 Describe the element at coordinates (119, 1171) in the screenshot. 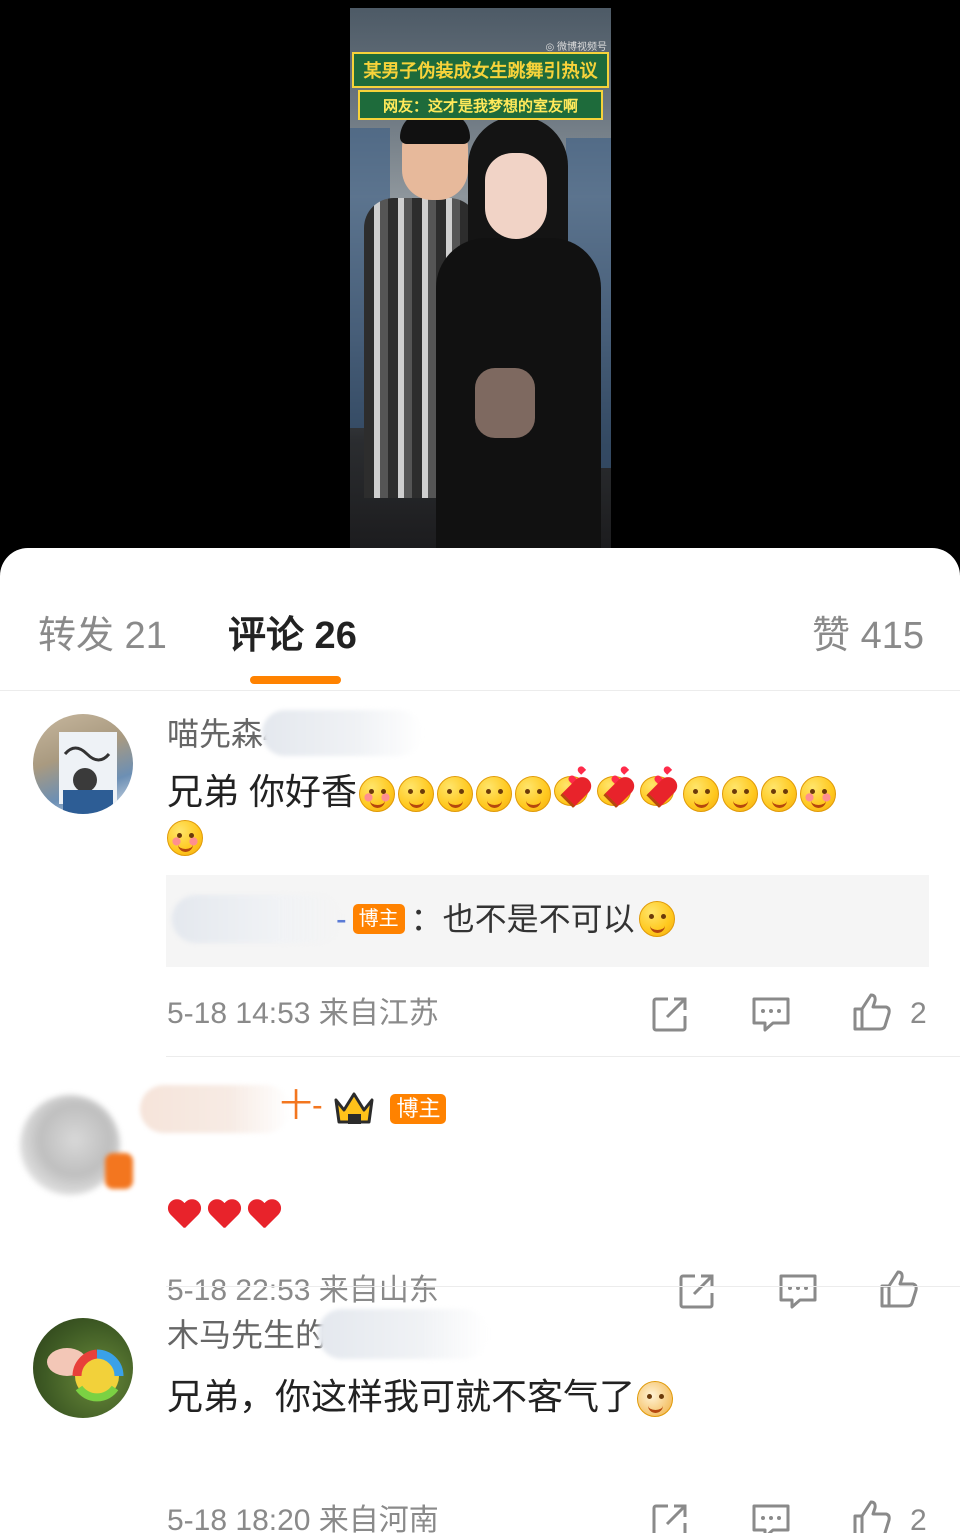

I see `avatar-badge` at that location.